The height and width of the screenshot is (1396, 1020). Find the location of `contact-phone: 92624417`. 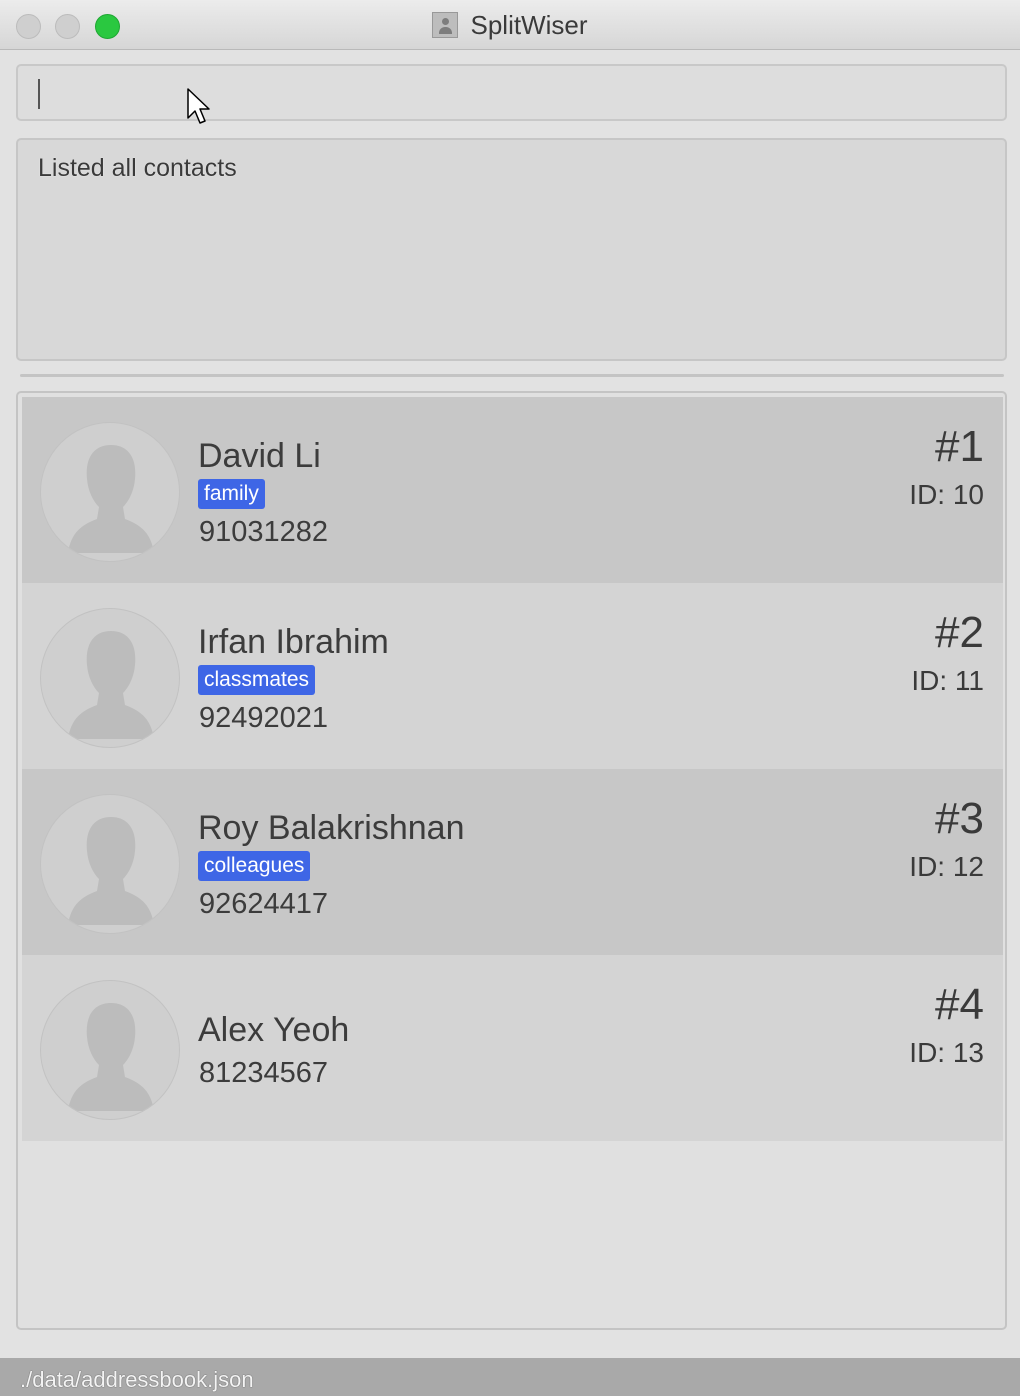

contact-phone: 92624417 is located at coordinates (264, 904).